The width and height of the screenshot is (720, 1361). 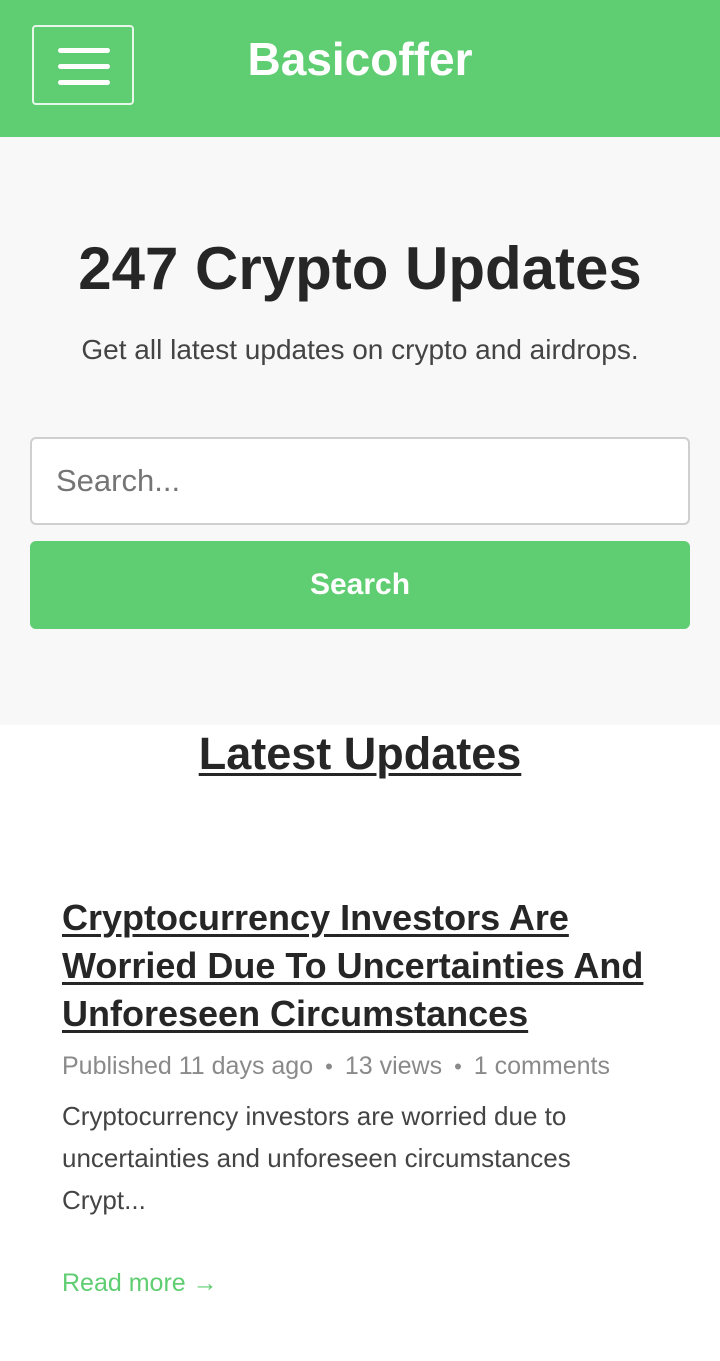 What do you see at coordinates (360, 59) in the screenshot?
I see `brand-logo-link: Basicoffer` at bounding box center [360, 59].